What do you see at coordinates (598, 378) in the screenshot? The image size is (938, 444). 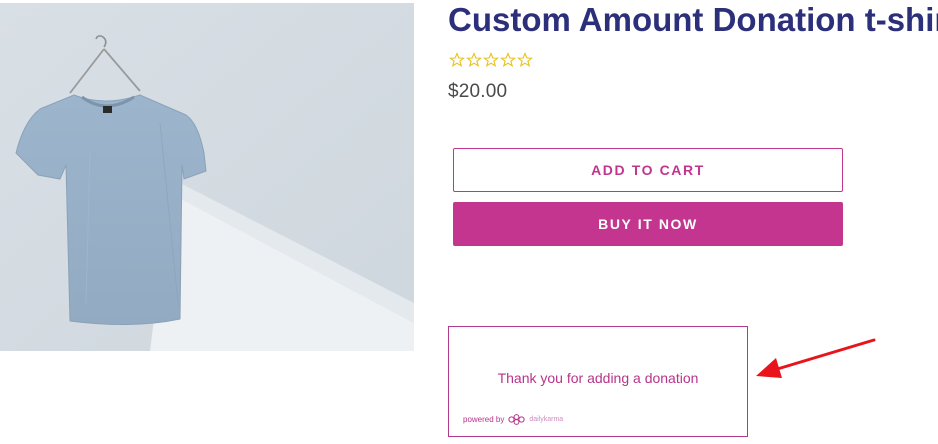 I see `donation-message: Thank you for adding a donation` at bounding box center [598, 378].